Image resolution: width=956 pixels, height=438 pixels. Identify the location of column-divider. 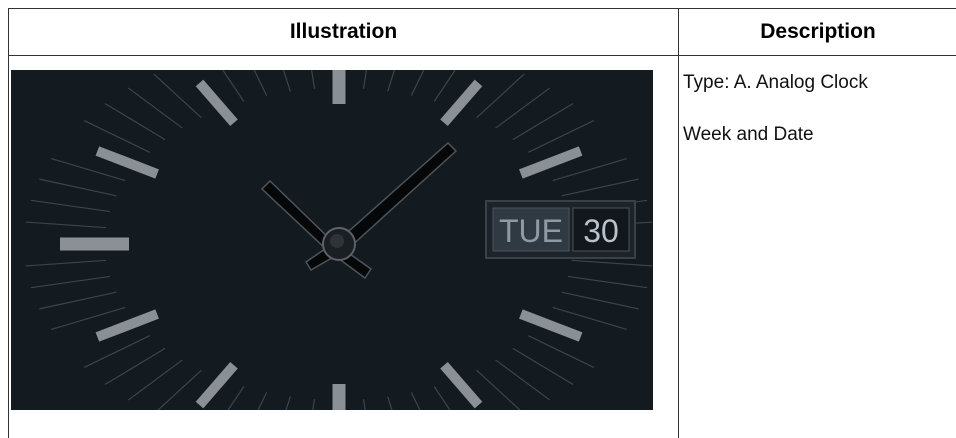
(678, 223).